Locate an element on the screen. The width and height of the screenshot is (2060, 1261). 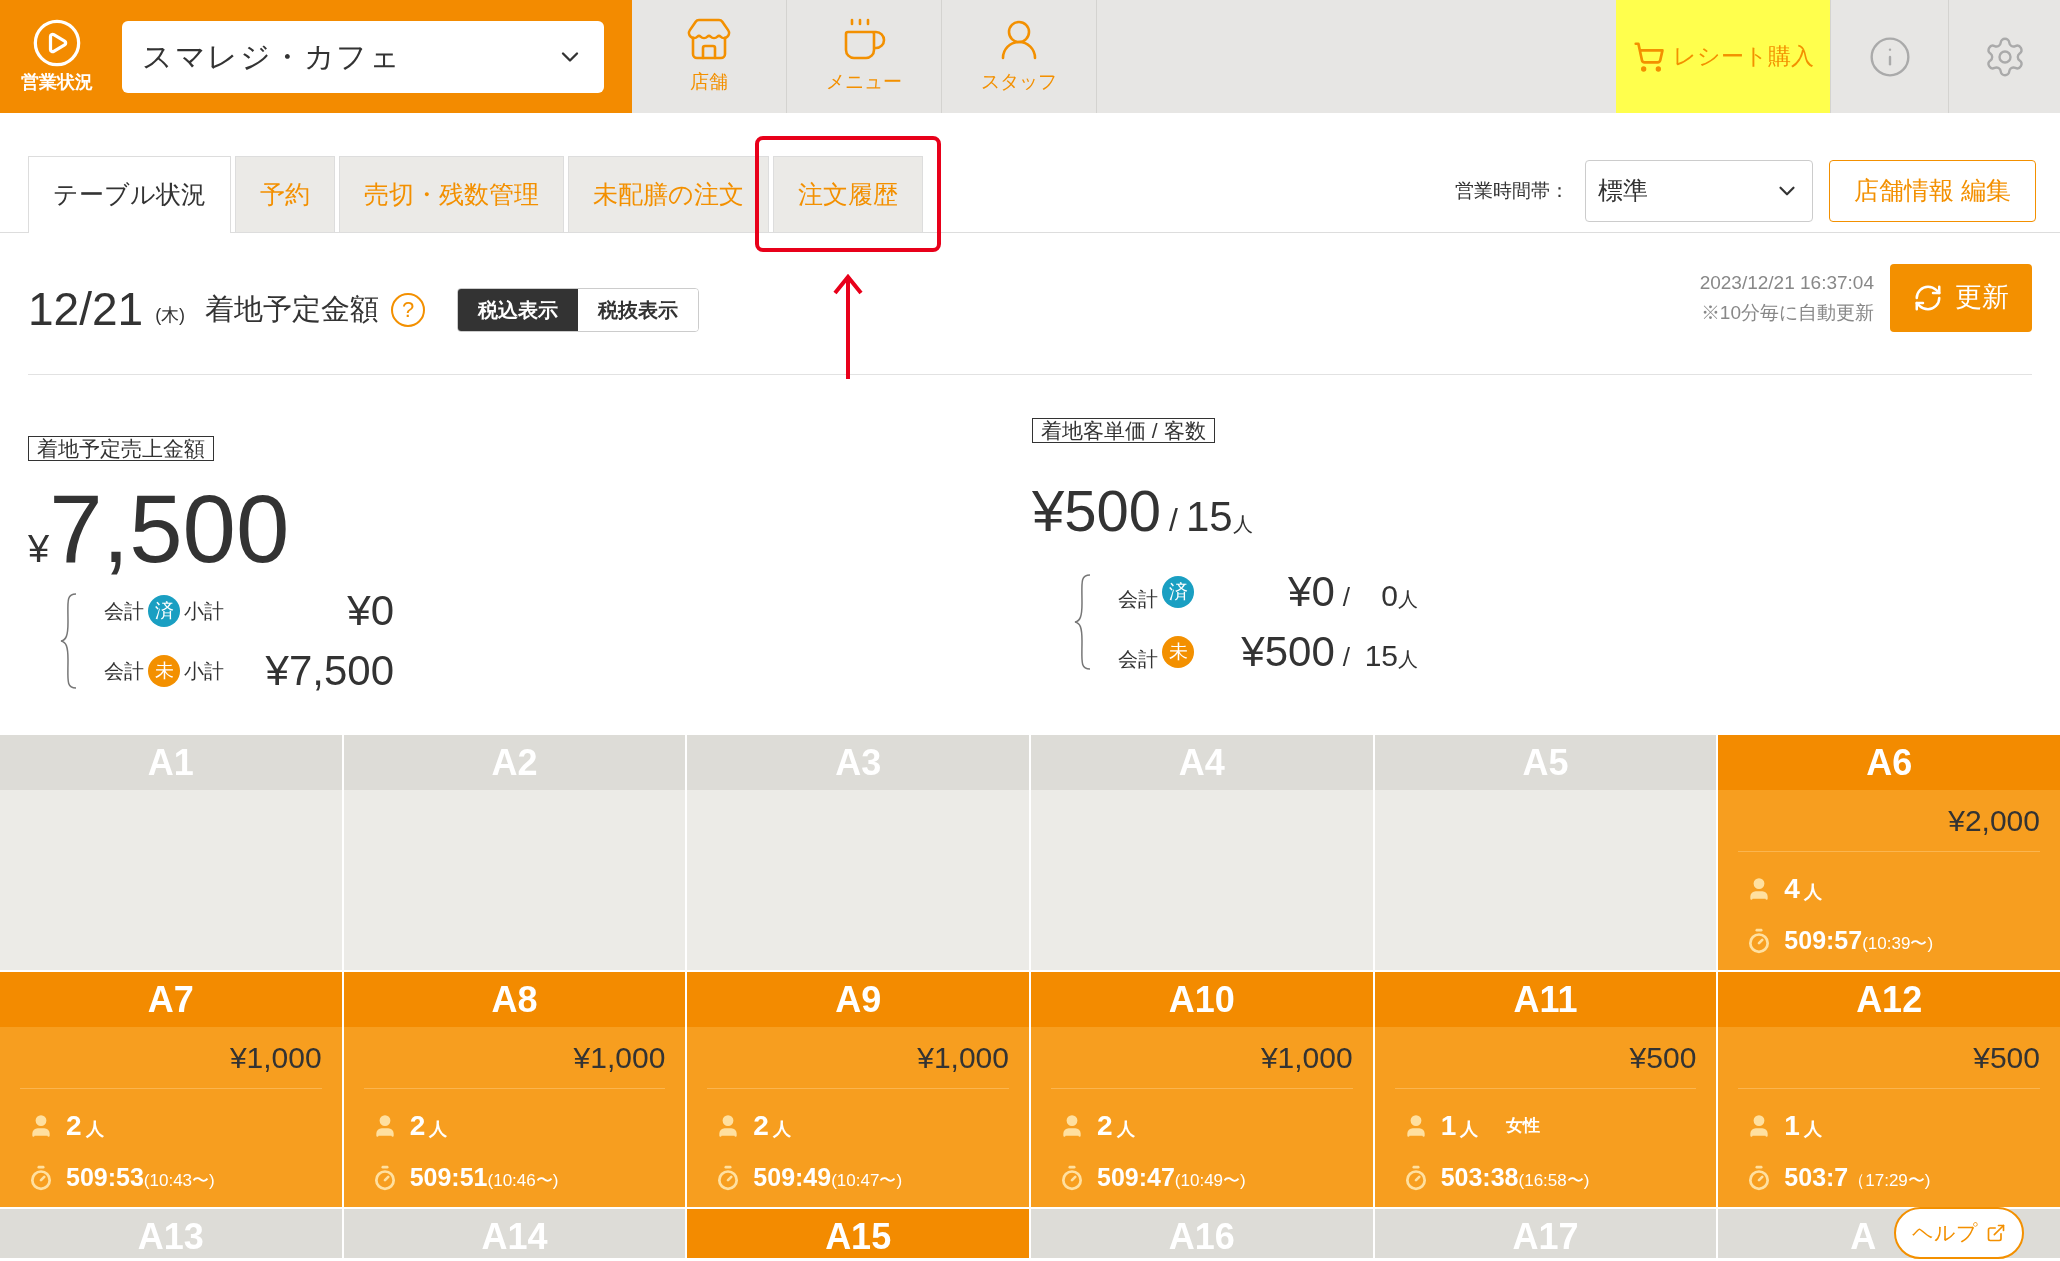
table-card: ¥1,000 2 人 509:49(10:47〜) is located at coordinates (858, 1117).